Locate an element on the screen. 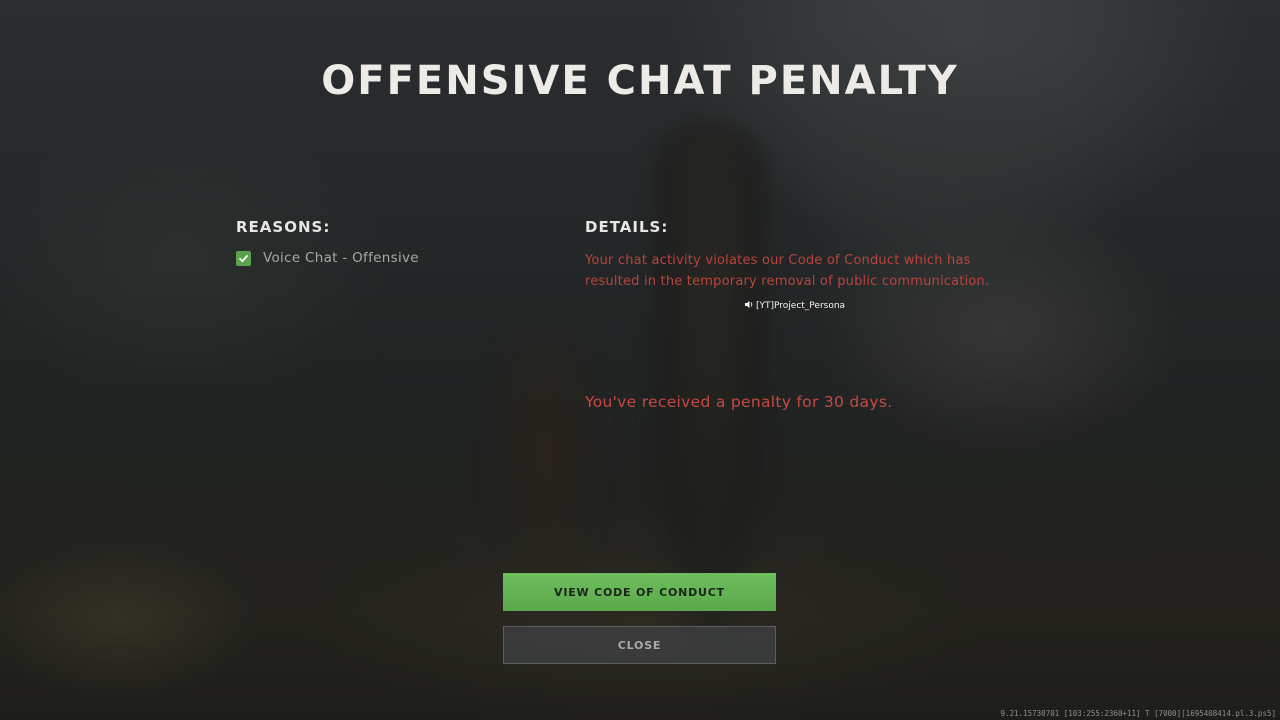  reason-item: Voice Chat - Offensive is located at coordinates (396, 258).